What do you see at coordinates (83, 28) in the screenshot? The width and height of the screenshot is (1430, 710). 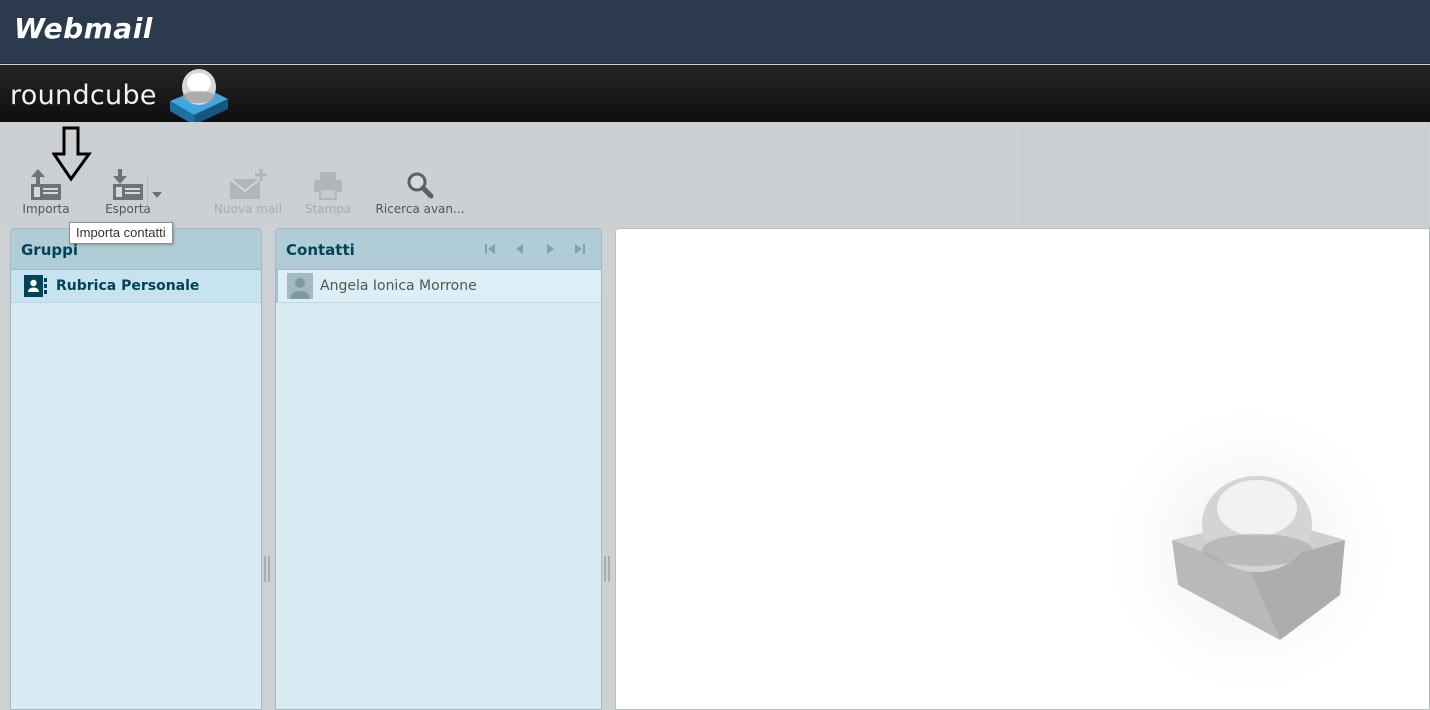 I see `webmail-logo: Webmail` at bounding box center [83, 28].